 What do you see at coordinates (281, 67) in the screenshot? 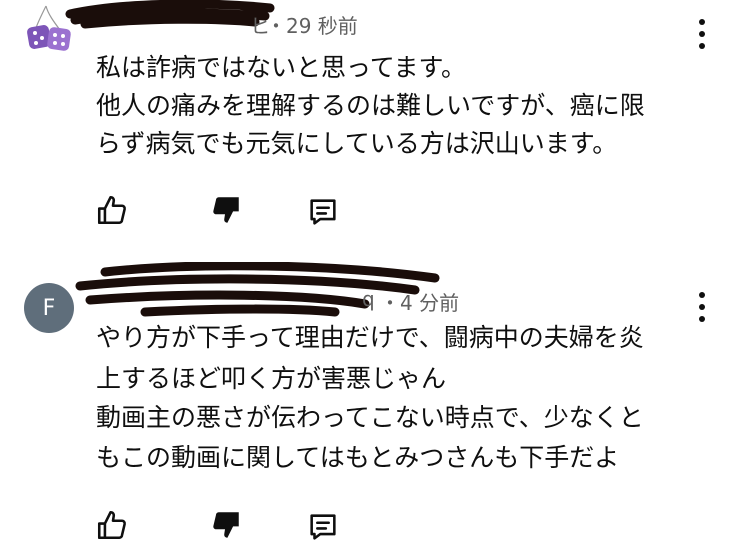
I see `comment-text-line: 私は詐病ではないと思ってます。` at bounding box center [281, 67].